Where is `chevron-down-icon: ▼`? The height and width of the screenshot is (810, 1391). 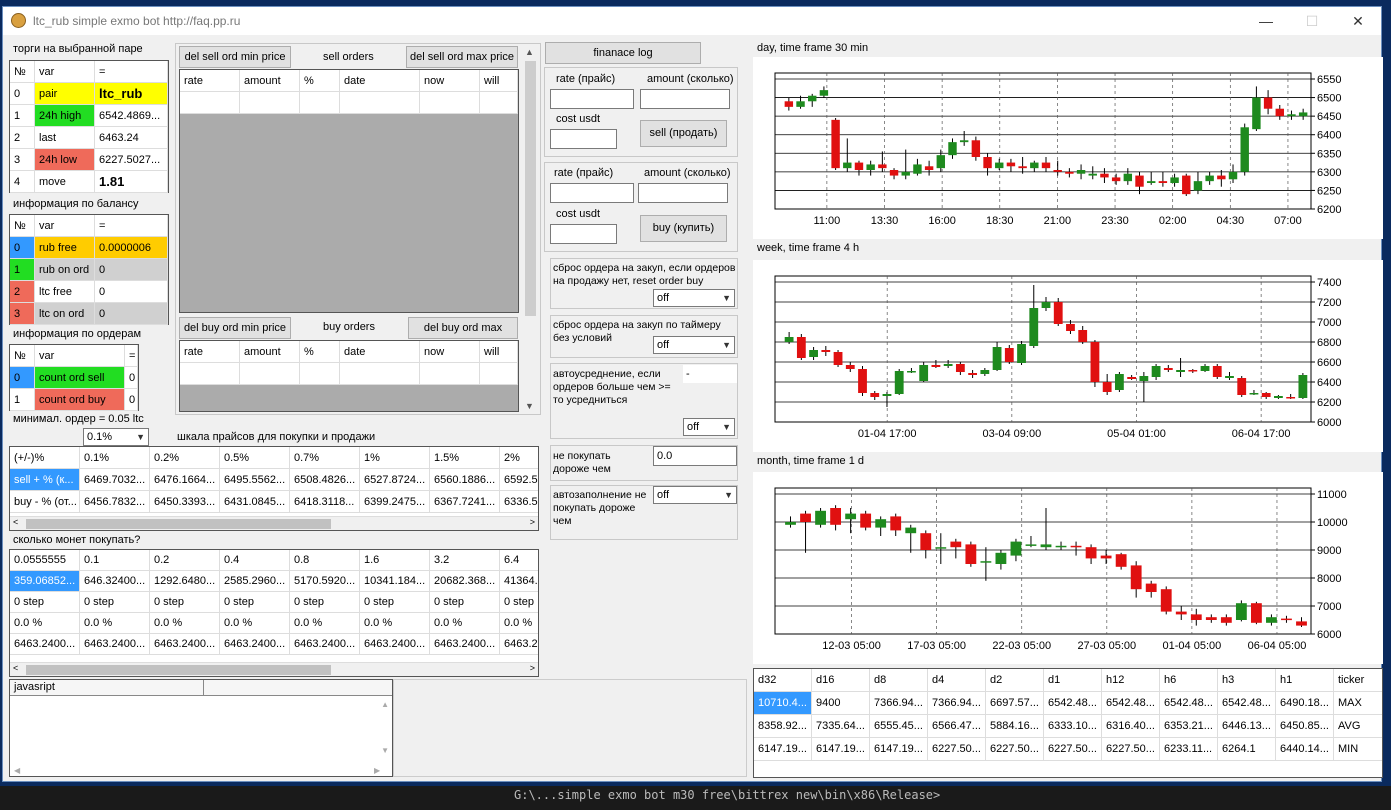 chevron-down-icon: ▼ is located at coordinates (726, 345).